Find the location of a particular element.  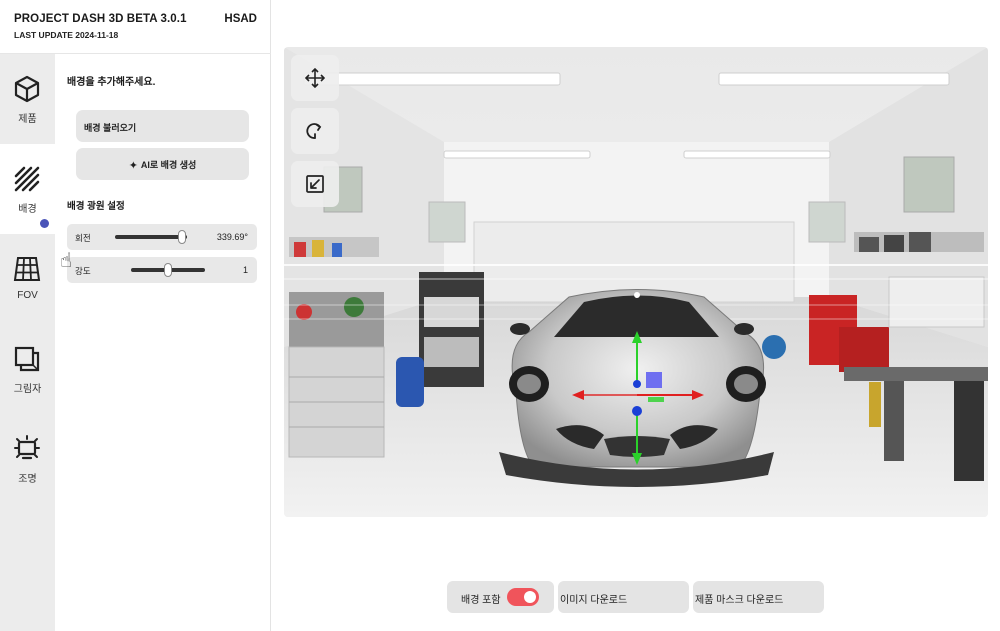

rotation-value: 339.69° is located at coordinates (232, 237).